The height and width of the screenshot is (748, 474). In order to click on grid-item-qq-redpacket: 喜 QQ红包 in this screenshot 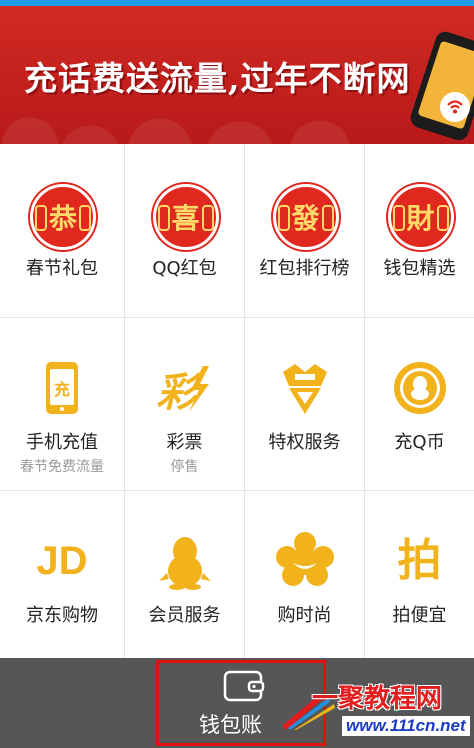, I will do `click(185, 231)`.